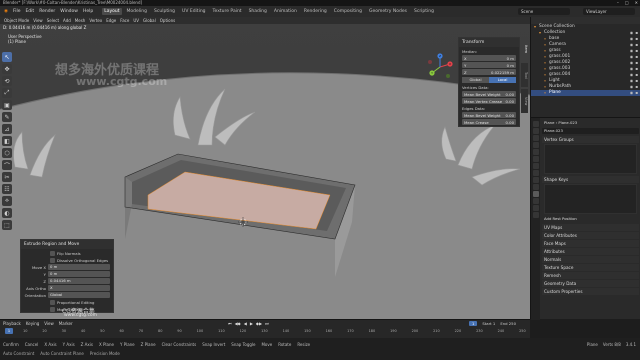  What do you see at coordinates (7, 129) in the screenshot?
I see `tool-6-icon: ⊿` at bounding box center [7, 129].